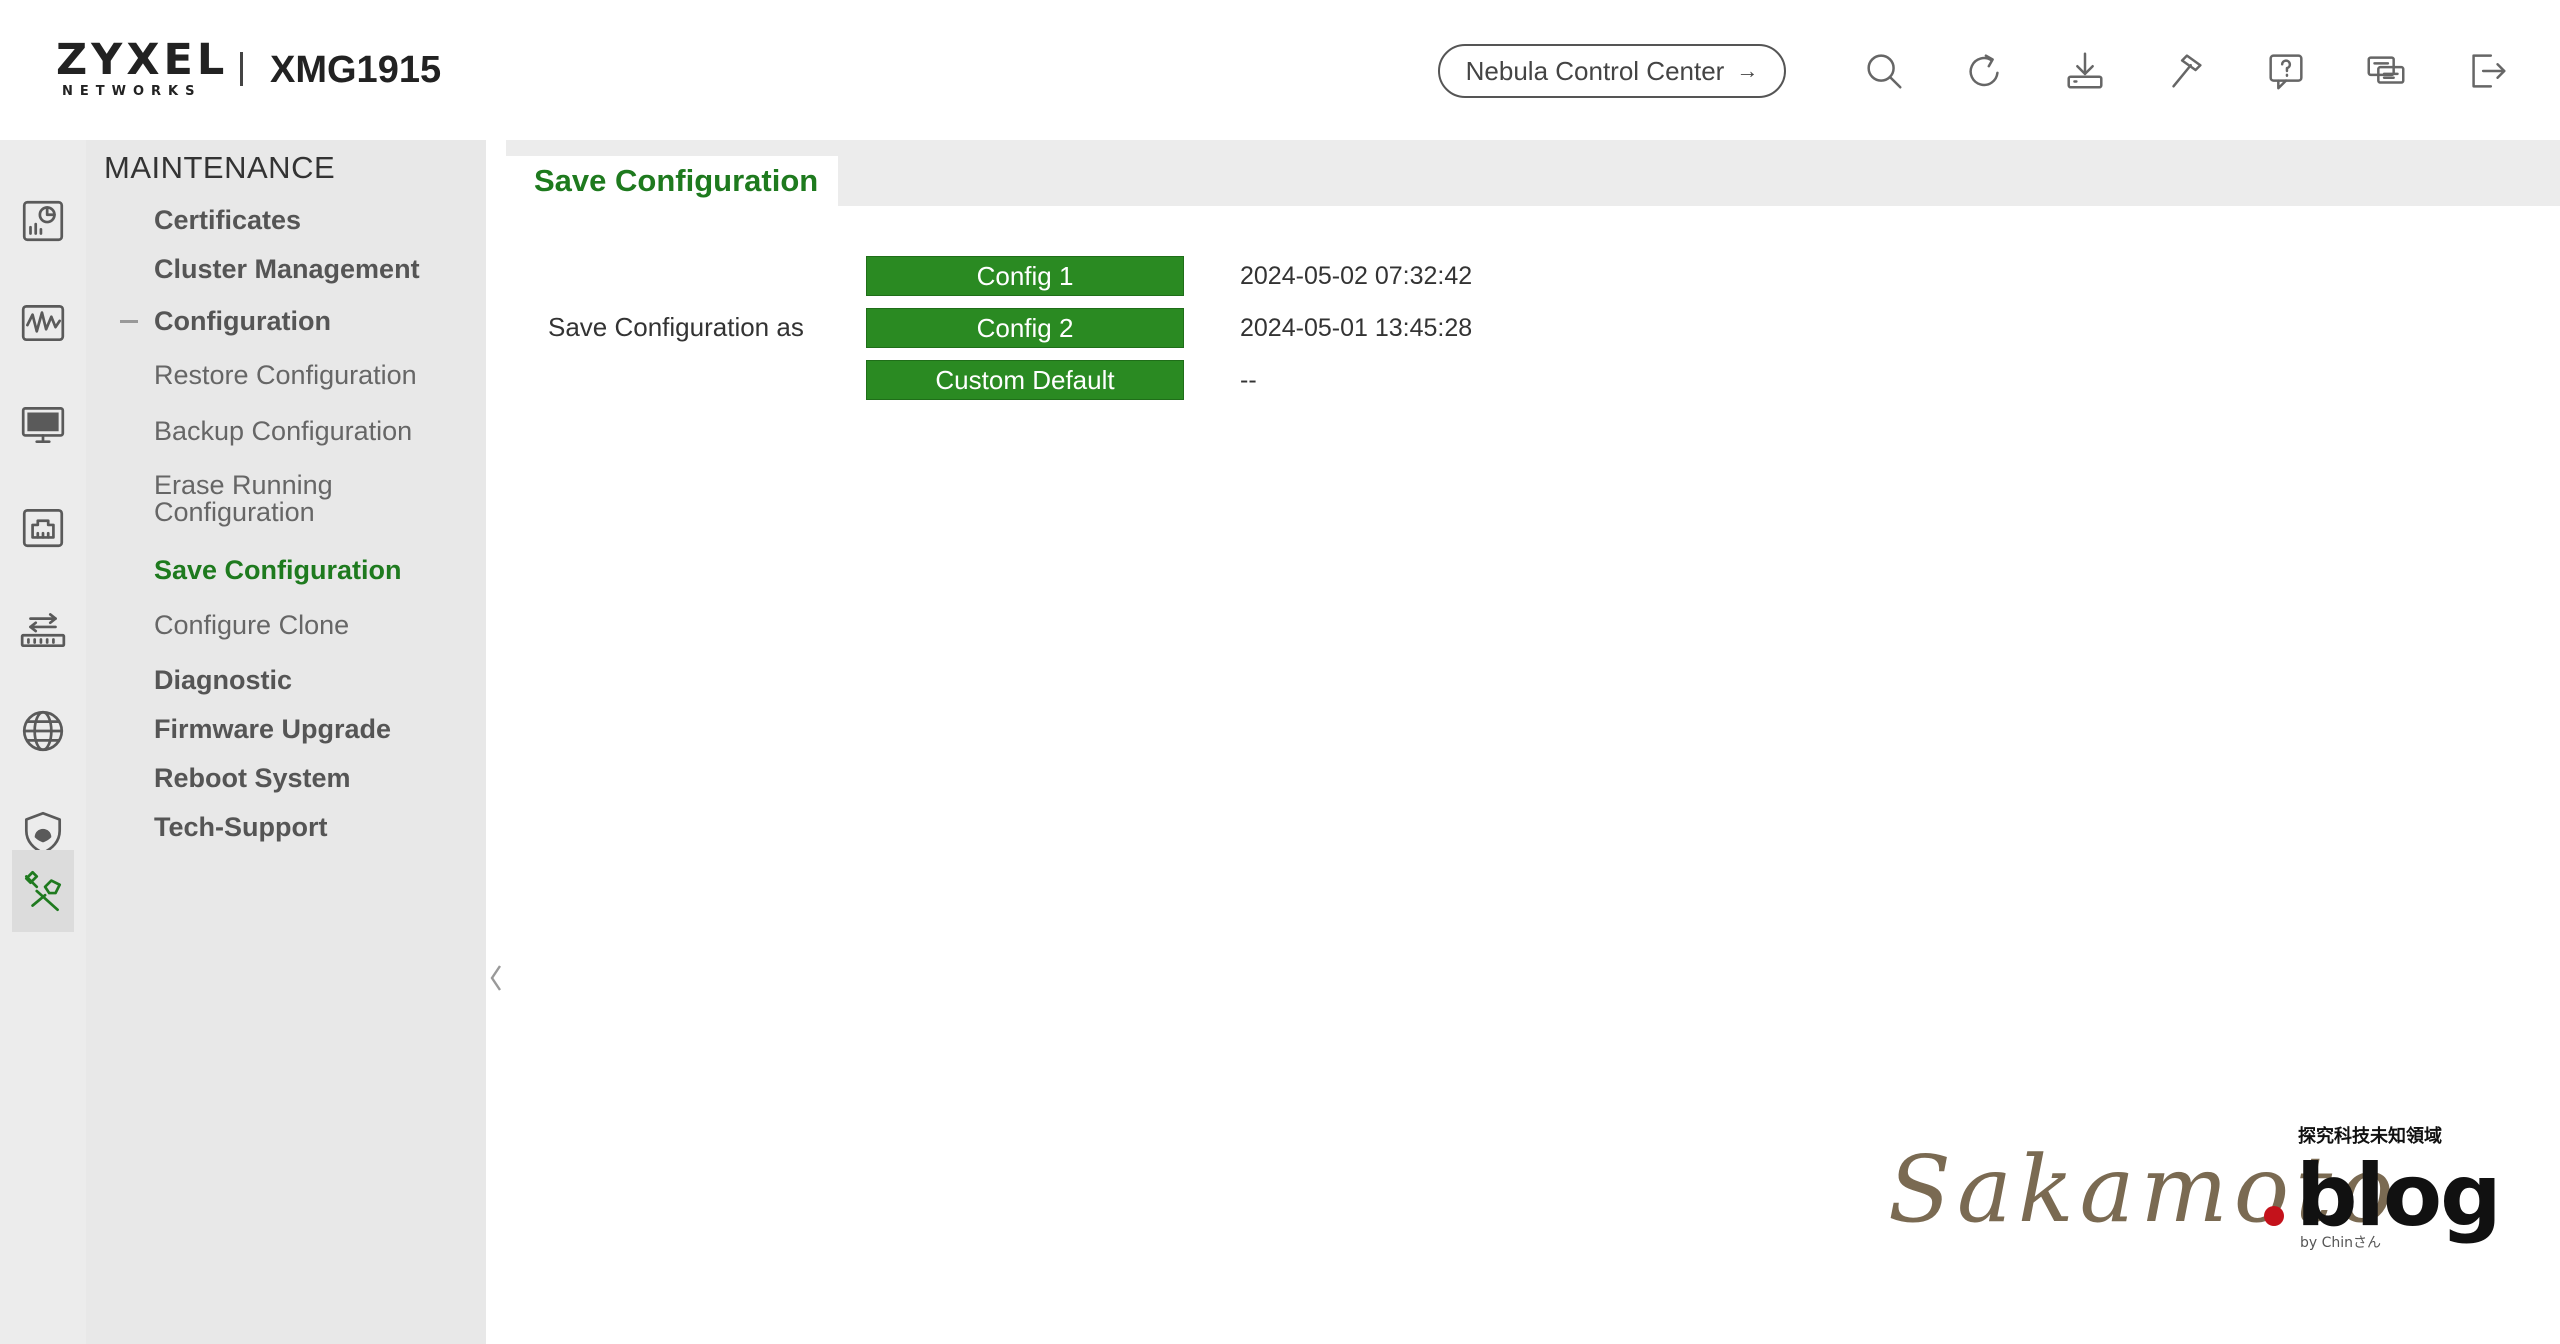 The image size is (2560, 1344). Describe the element at coordinates (1025, 276) in the screenshot. I see `config-1-button: Config 1` at that location.